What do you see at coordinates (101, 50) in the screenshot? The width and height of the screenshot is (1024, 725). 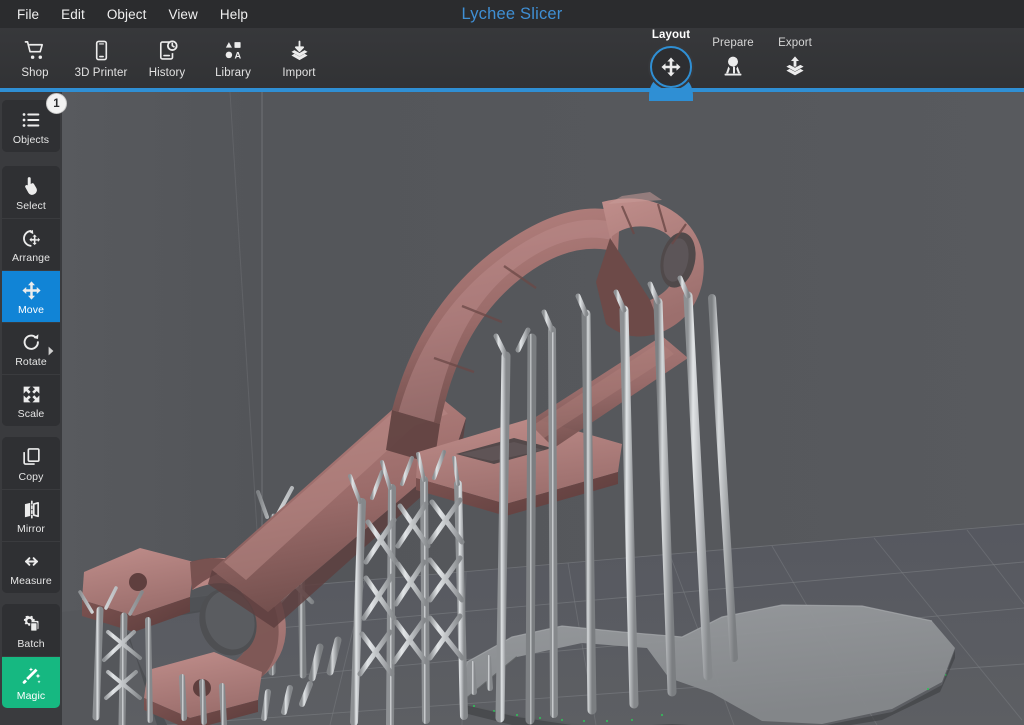 I see `printer-device-icon` at bounding box center [101, 50].